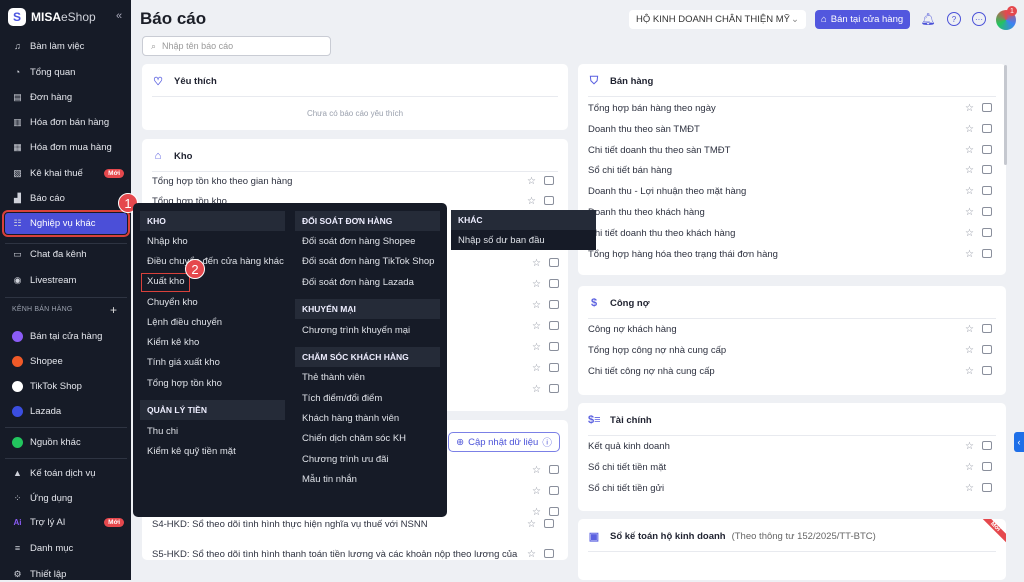 This screenshot has width=1024, height=582. Describe the element at coordinates (68, 411) in the screenshot. I see `sidebar-channel-lazada: Lazada` at that location.